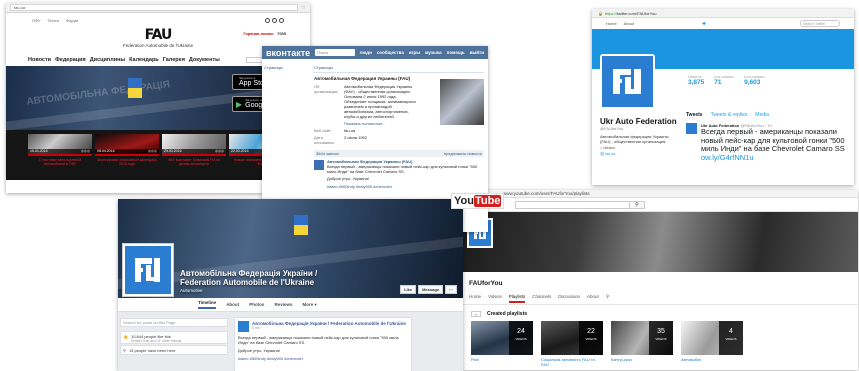 This screenshot has width=859, height=371. I want to click on news-thumbnail: 29.03.2016 ◎◎◎, so click(194, 145).